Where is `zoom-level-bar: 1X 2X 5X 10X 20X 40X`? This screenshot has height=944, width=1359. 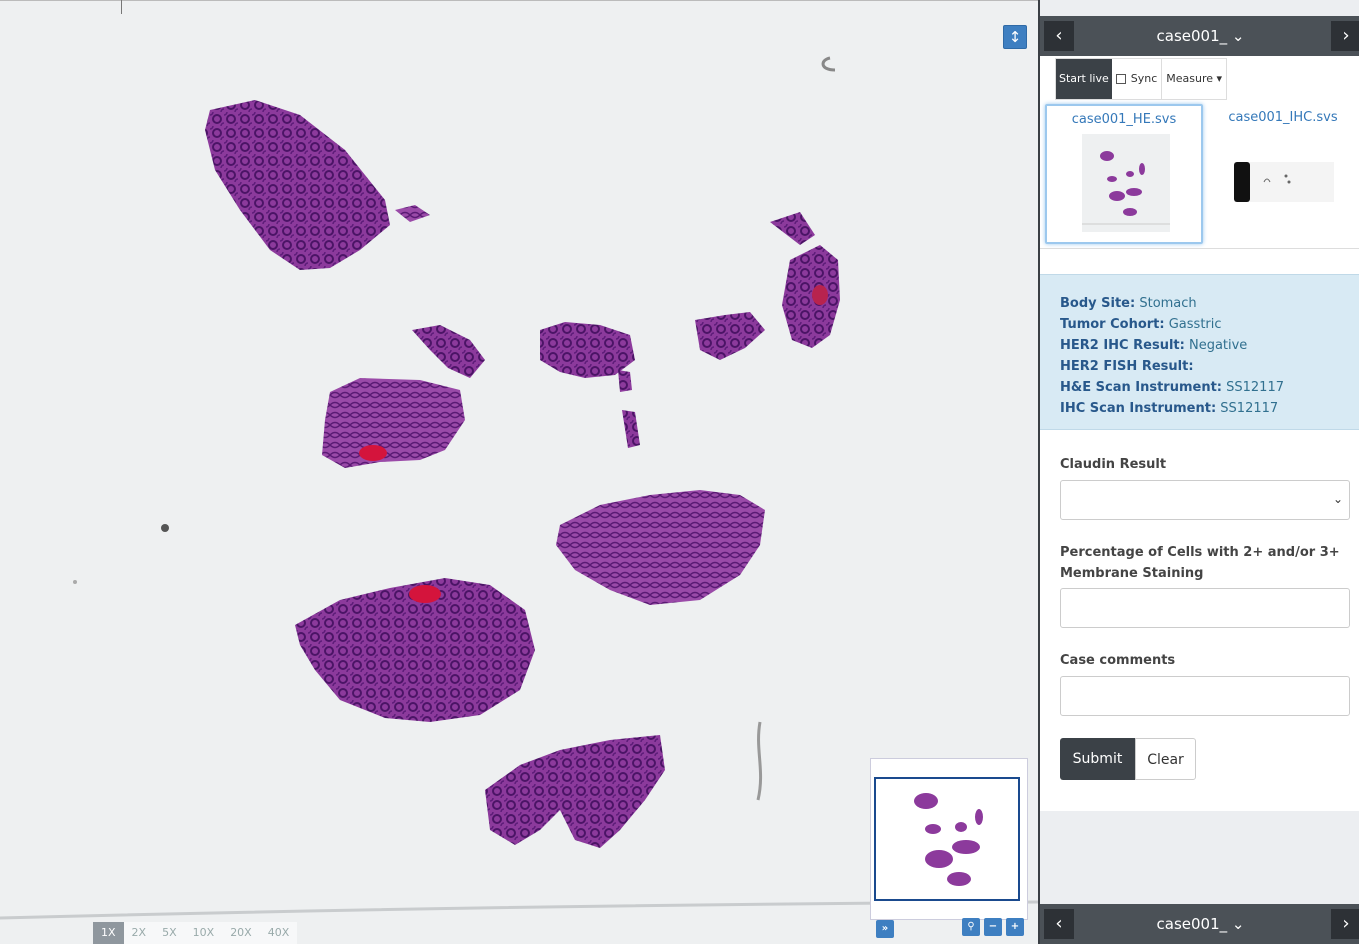
zoom-level-bar: 1X 2X 5X 10X 20X 40X is located at coordinates (195, 933).